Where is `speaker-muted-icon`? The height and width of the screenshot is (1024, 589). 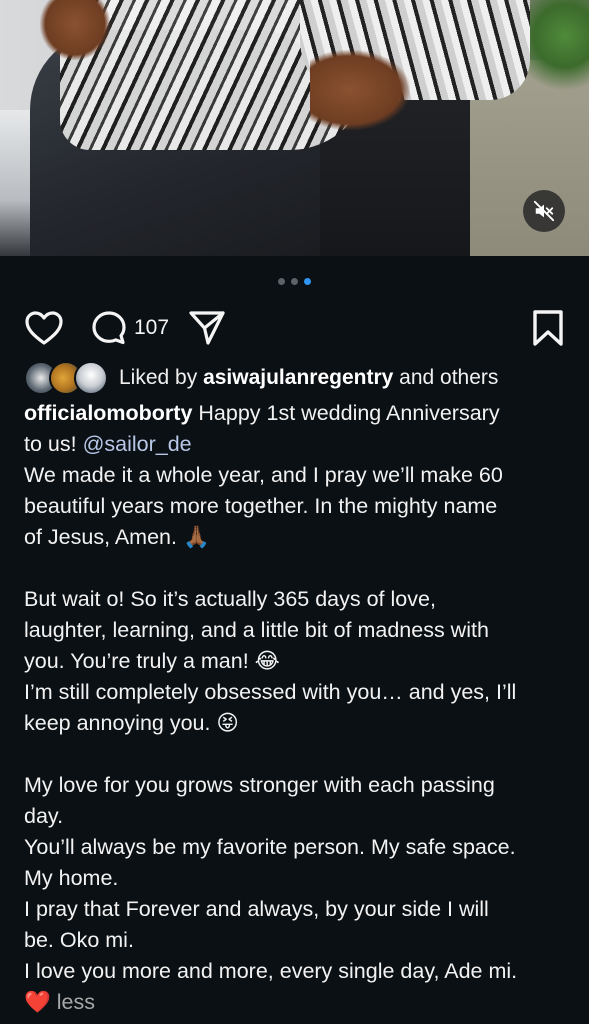 speaker-muted-icon is located at coordinates (544, 211).